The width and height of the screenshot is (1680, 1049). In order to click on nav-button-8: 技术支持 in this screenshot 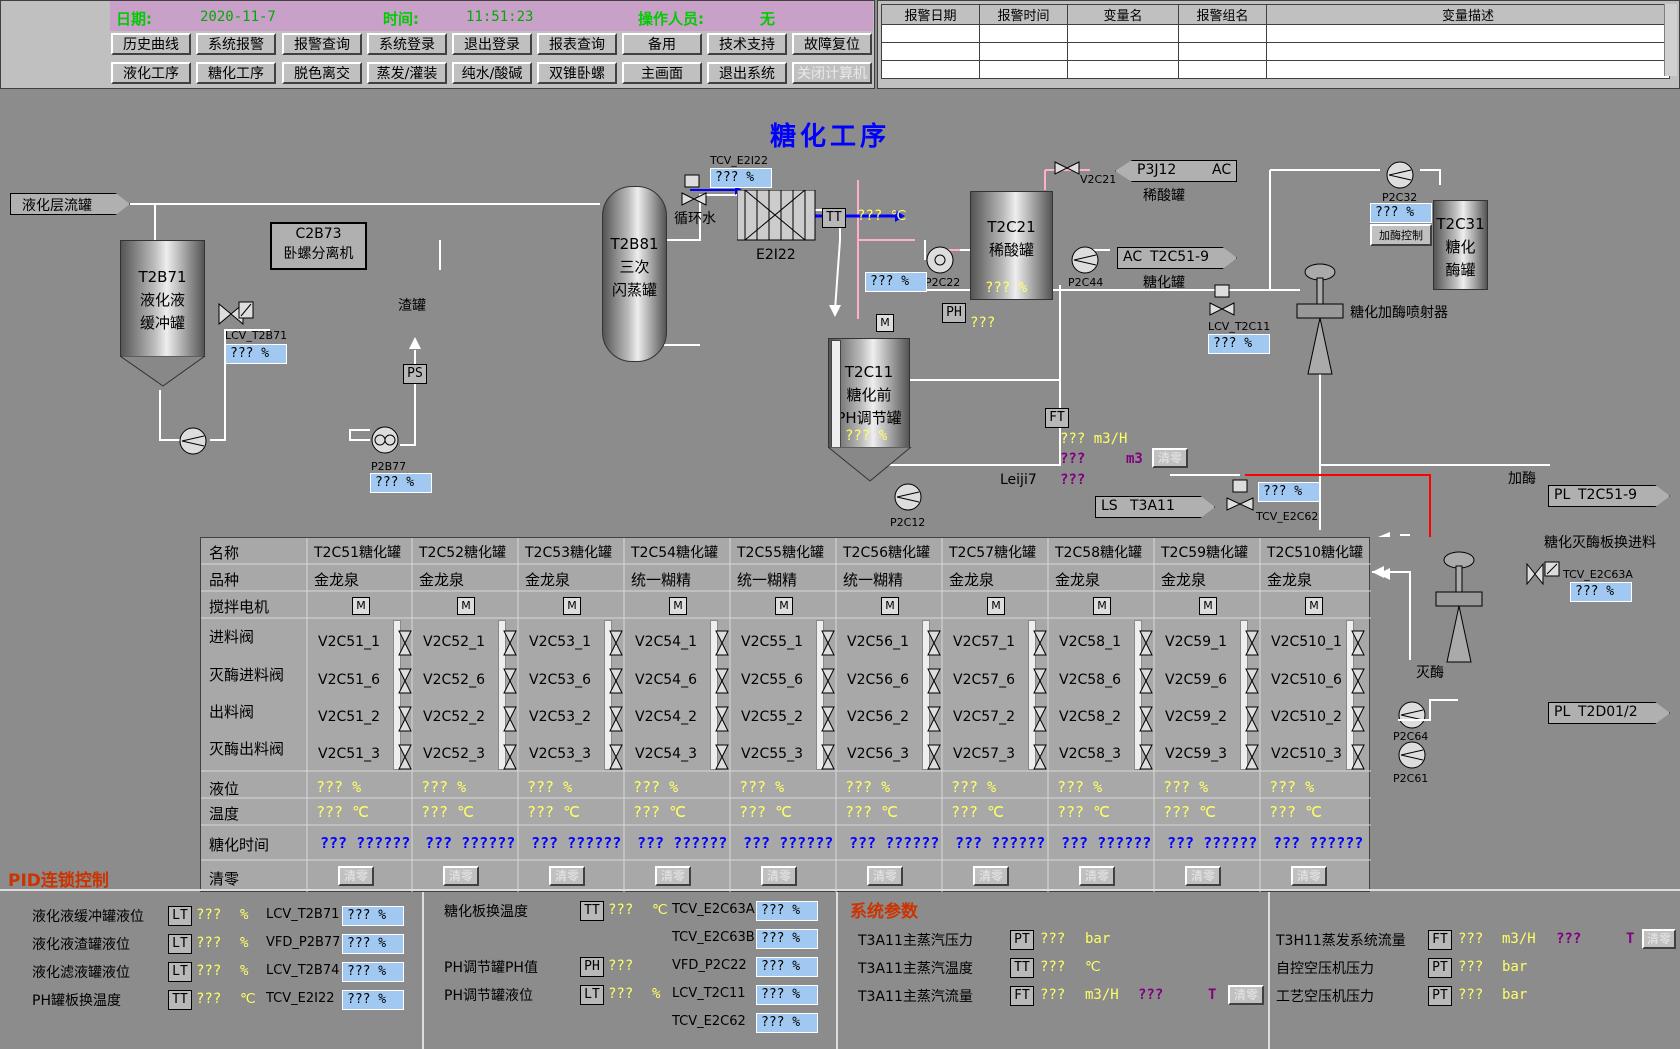, I will do `click(747, 44)`.